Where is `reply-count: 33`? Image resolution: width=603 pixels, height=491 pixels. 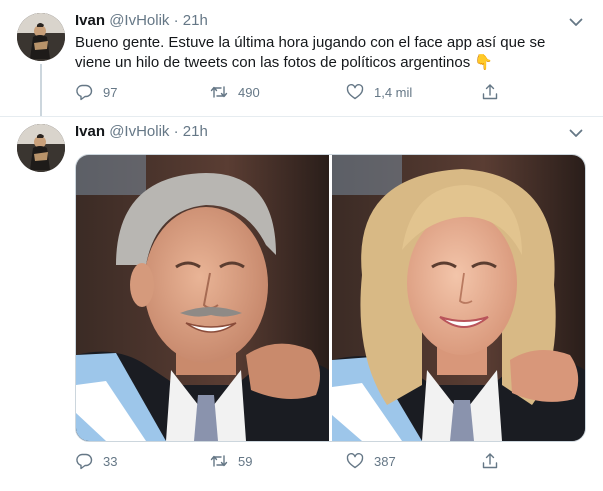 reply-count: 33 is located at coordinates (110, 461).